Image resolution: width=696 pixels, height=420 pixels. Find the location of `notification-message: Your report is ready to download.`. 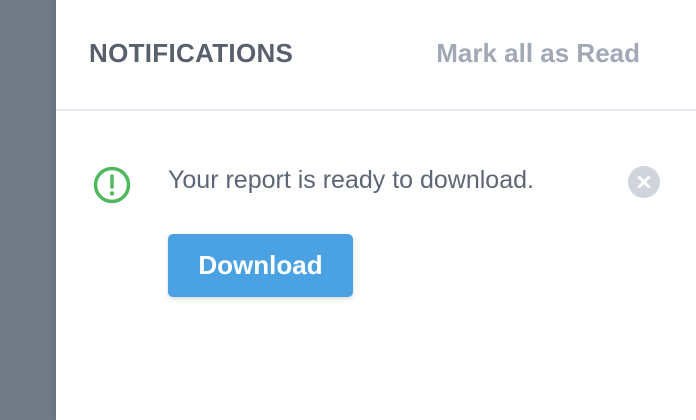

notification-message: Your report is ready to download. is located at coordinates (351, 180).